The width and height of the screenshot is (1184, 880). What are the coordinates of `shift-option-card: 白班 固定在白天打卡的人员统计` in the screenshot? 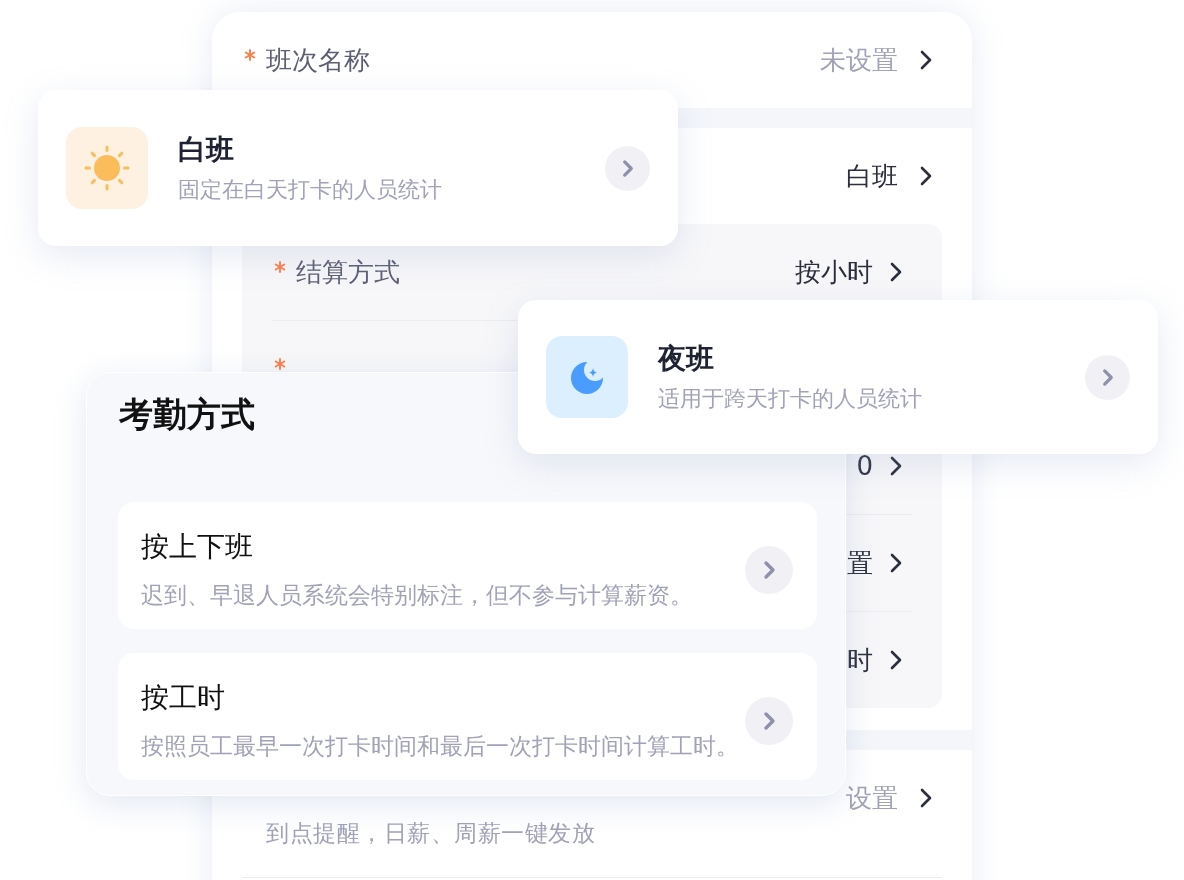 It's located at (358, 168).